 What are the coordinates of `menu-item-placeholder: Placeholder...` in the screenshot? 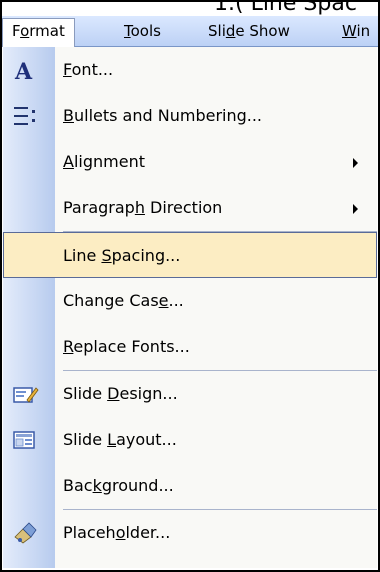 It's located at (190, 533).